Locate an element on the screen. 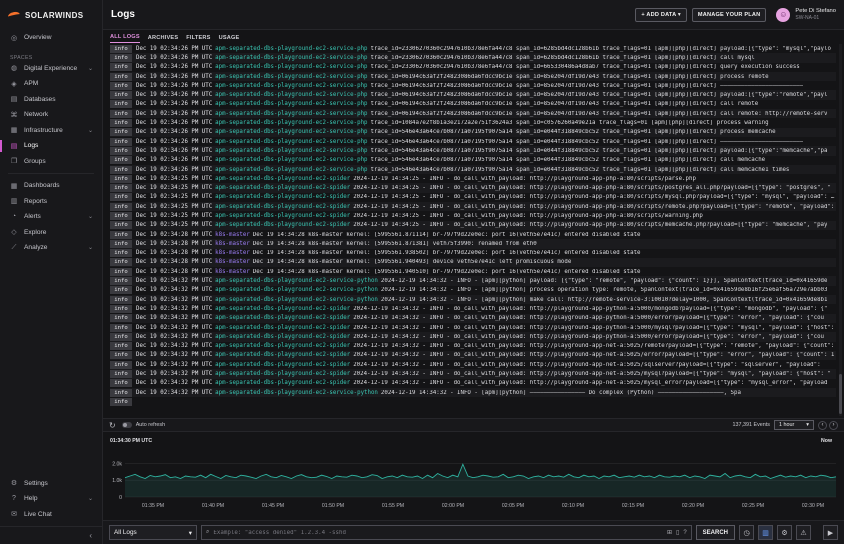 The image size is (844, 544). log-source-select: All Logs ▾ is located at coordinates (153, 532).